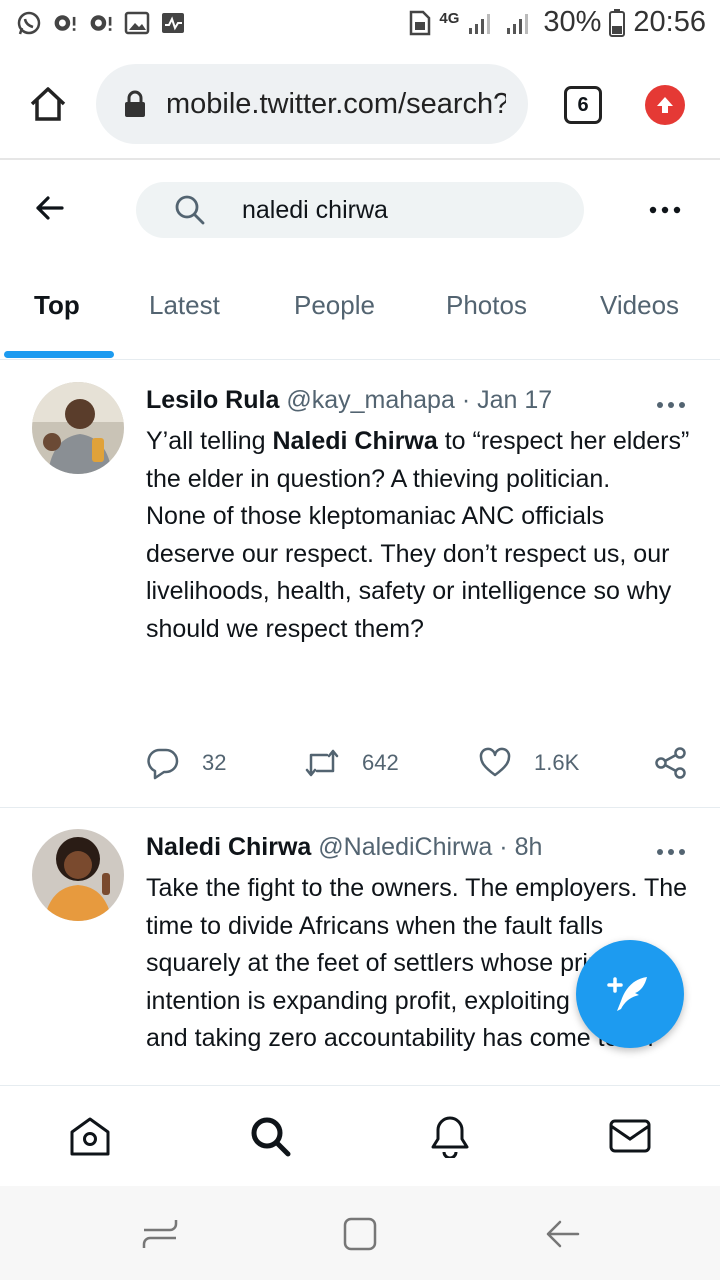 Image resolution: width=720 pixels, height=1280 pixels. What do you see at coordinates (29, 23) in the screenshot?
I see `whatsapp-icon` at bounding box center [29, 23].